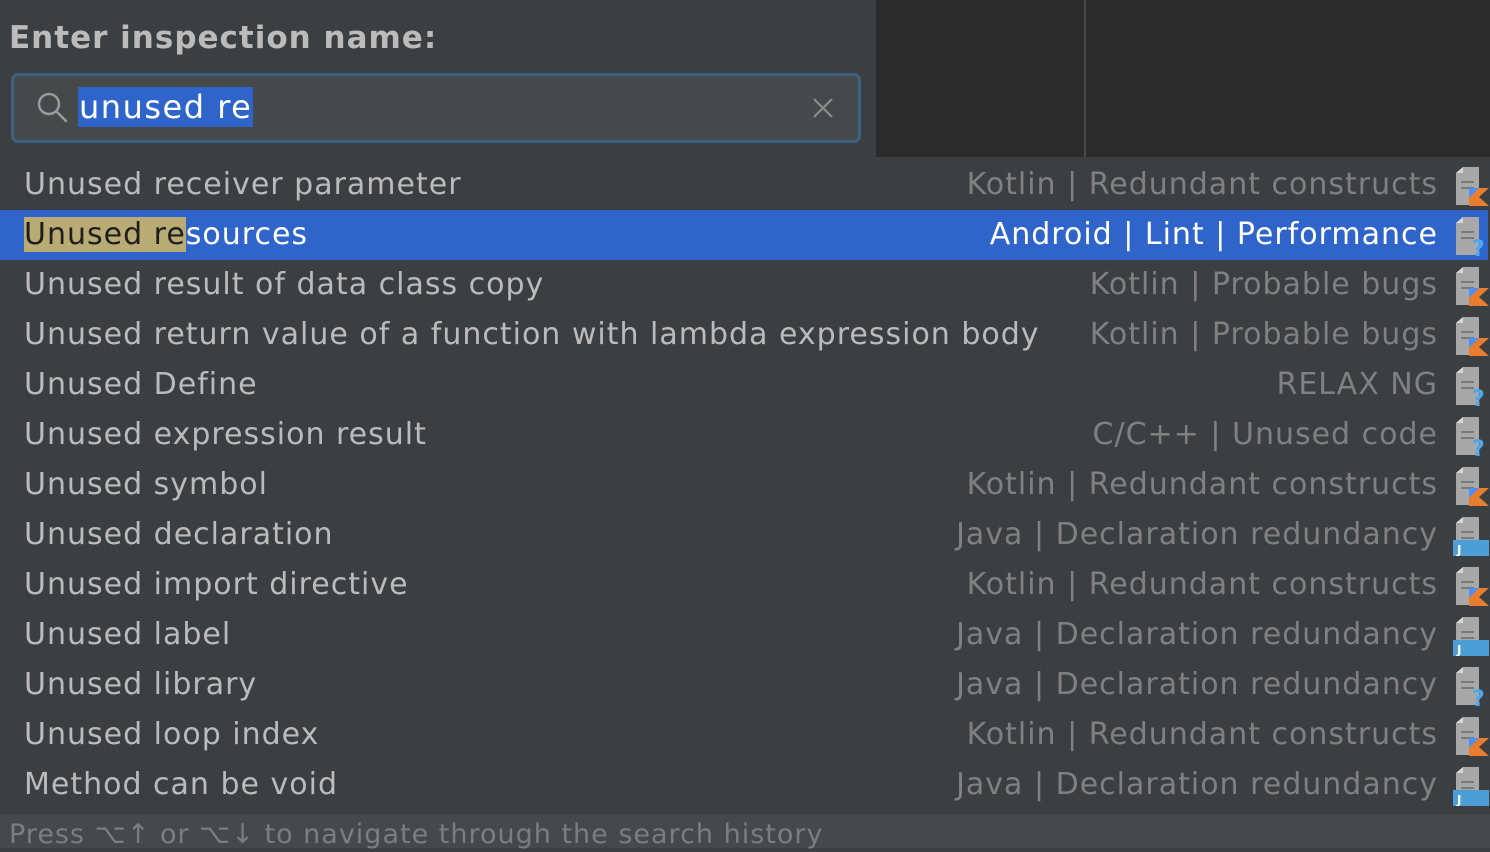 This screenshot has width=1490, height=852. Describe the element at coordinates (823, 108) in the screenshot. I see `close-icon` at that location.